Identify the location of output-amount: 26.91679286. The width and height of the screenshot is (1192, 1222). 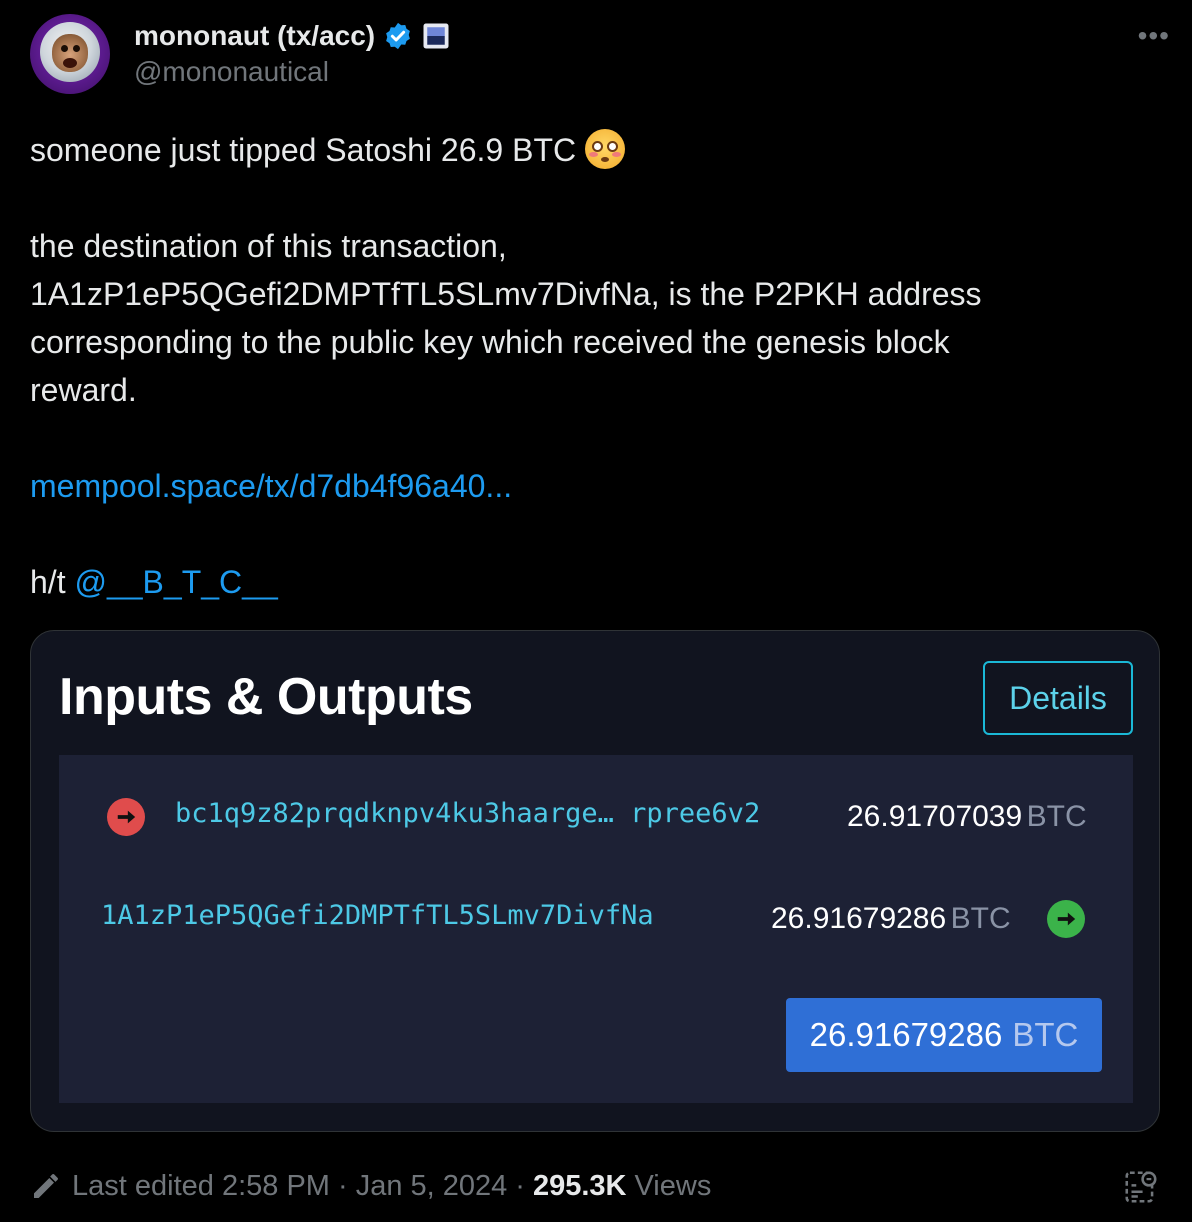
(859, 918).